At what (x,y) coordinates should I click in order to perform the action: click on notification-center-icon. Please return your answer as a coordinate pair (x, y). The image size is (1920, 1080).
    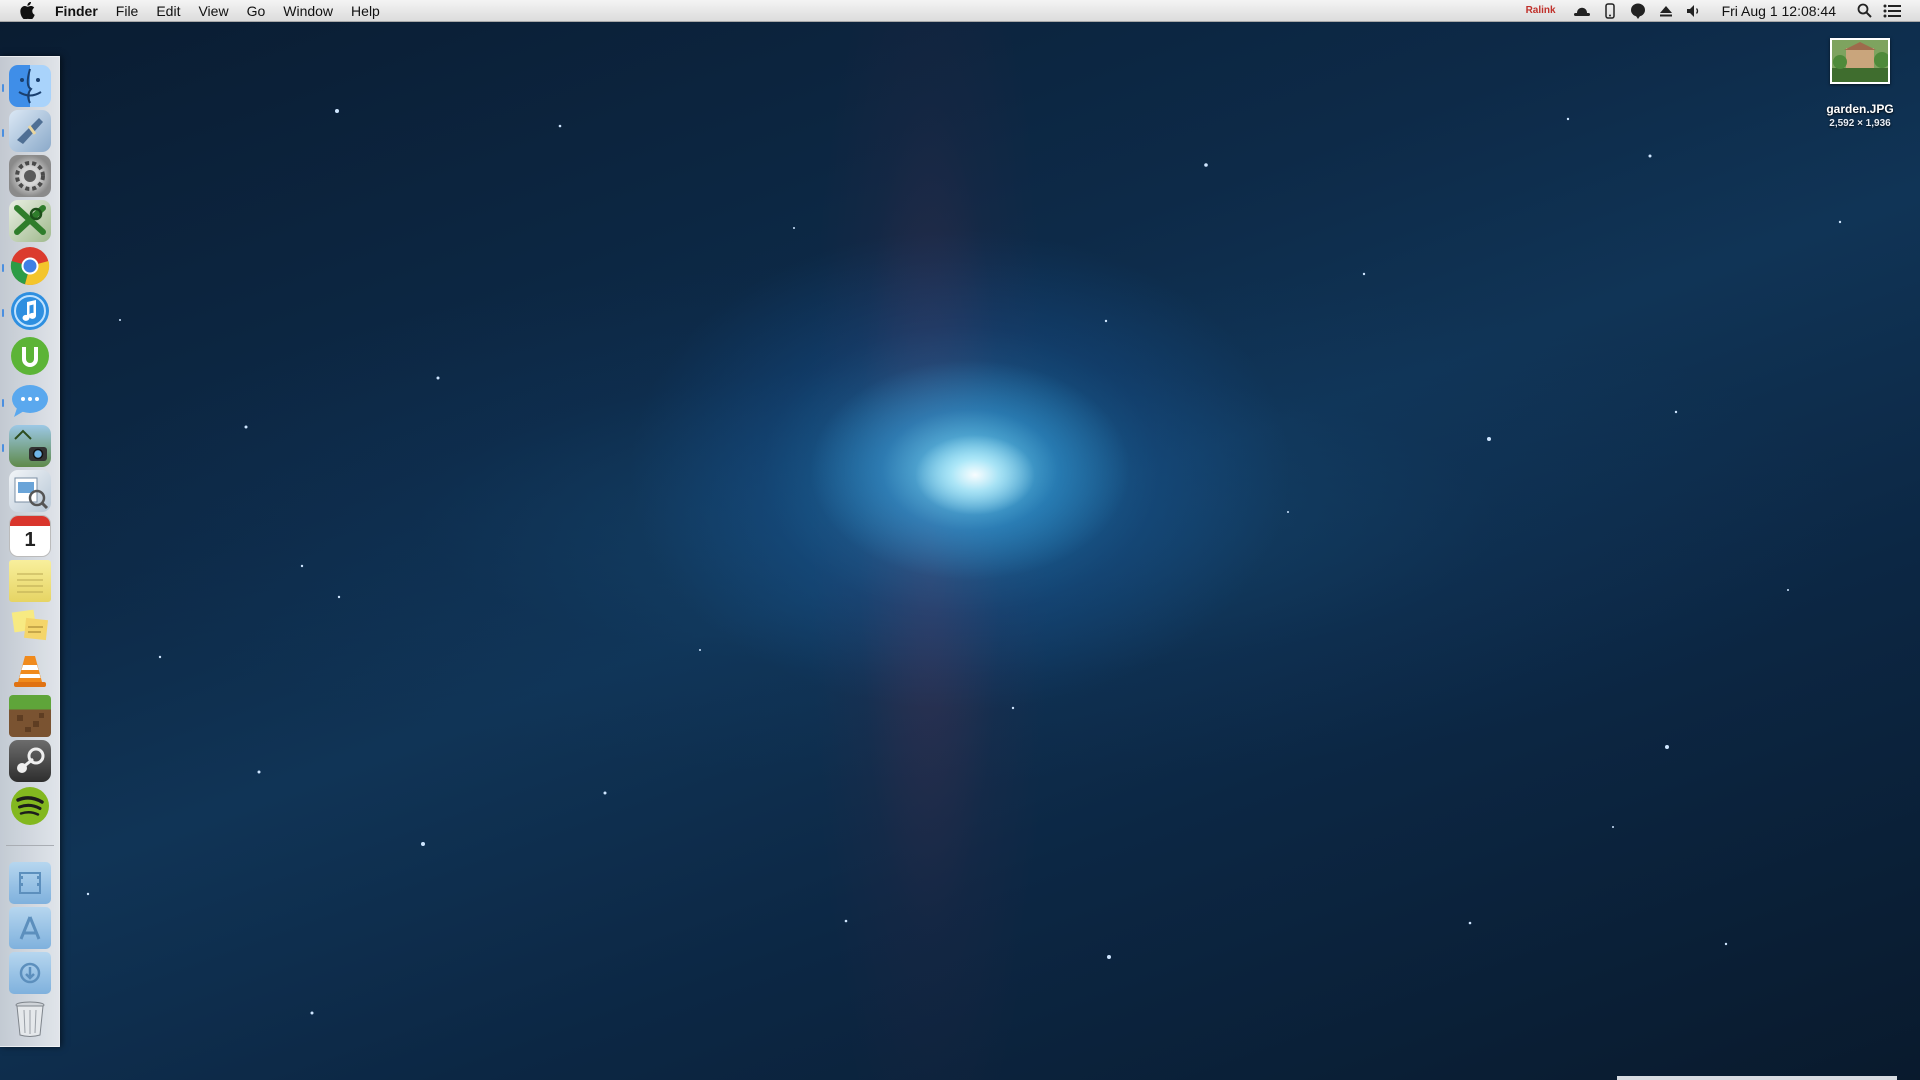
    Looking at the image, I should click on (1892, 11).